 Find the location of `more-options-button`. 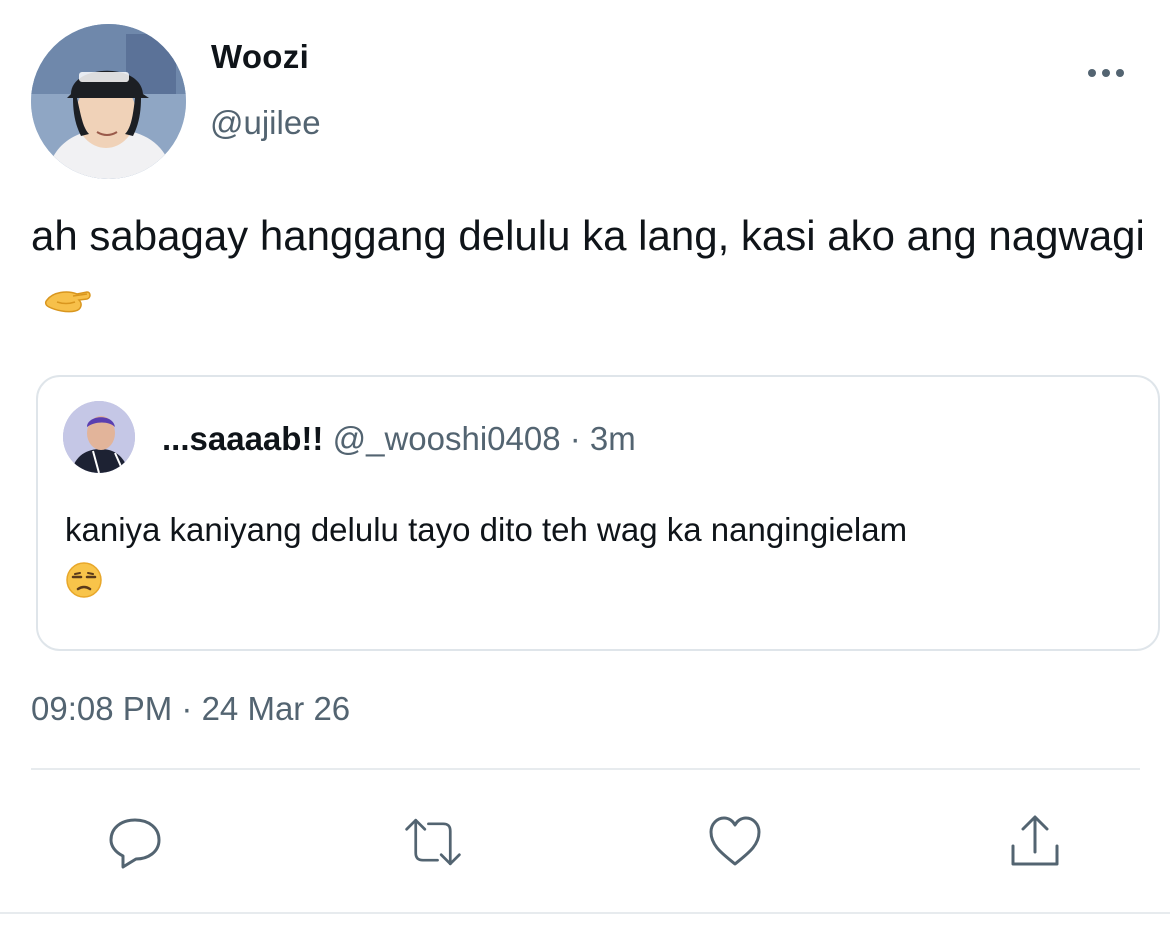

more-options-button is located at coordinates (1106, 73).